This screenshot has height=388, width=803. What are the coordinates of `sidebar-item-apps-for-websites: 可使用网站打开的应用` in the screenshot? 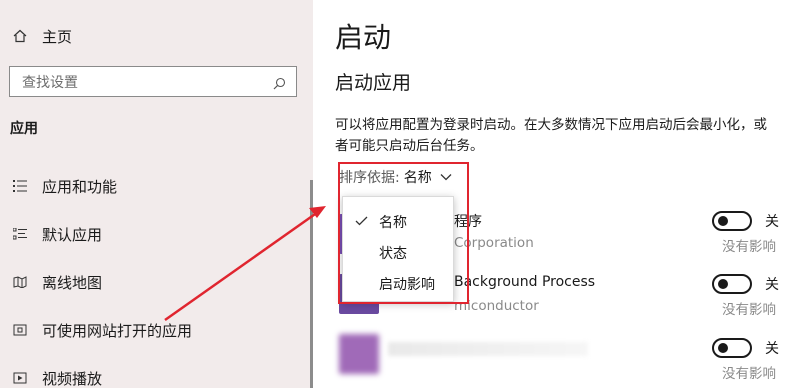 It's located at (96, 330).